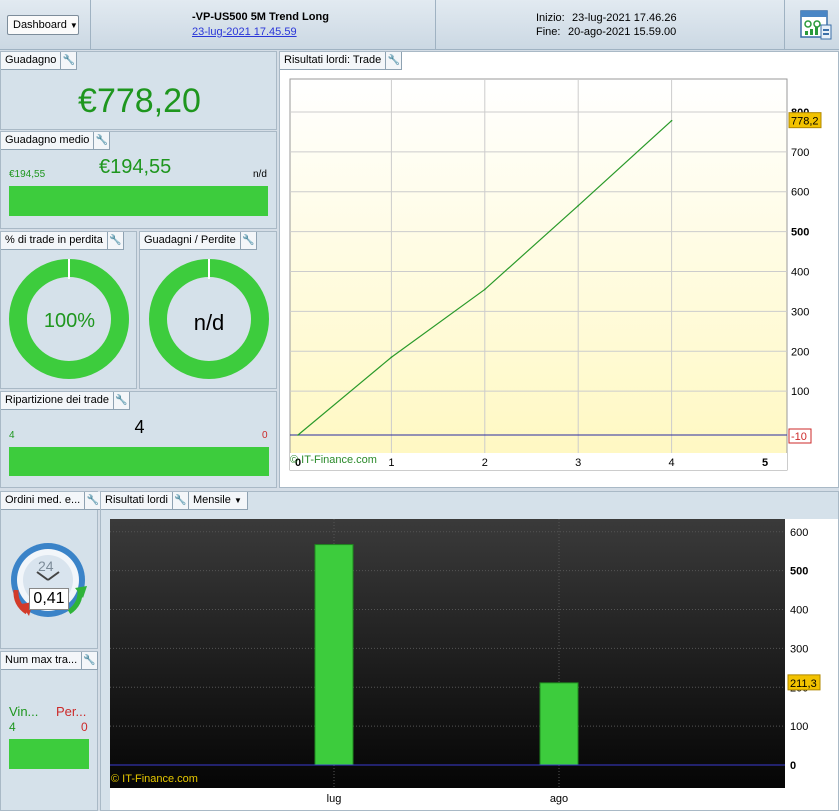 The image size is (839, 811). I want to click on panel-title: Guadagni / Perdite 🔧, so click(198, 241).